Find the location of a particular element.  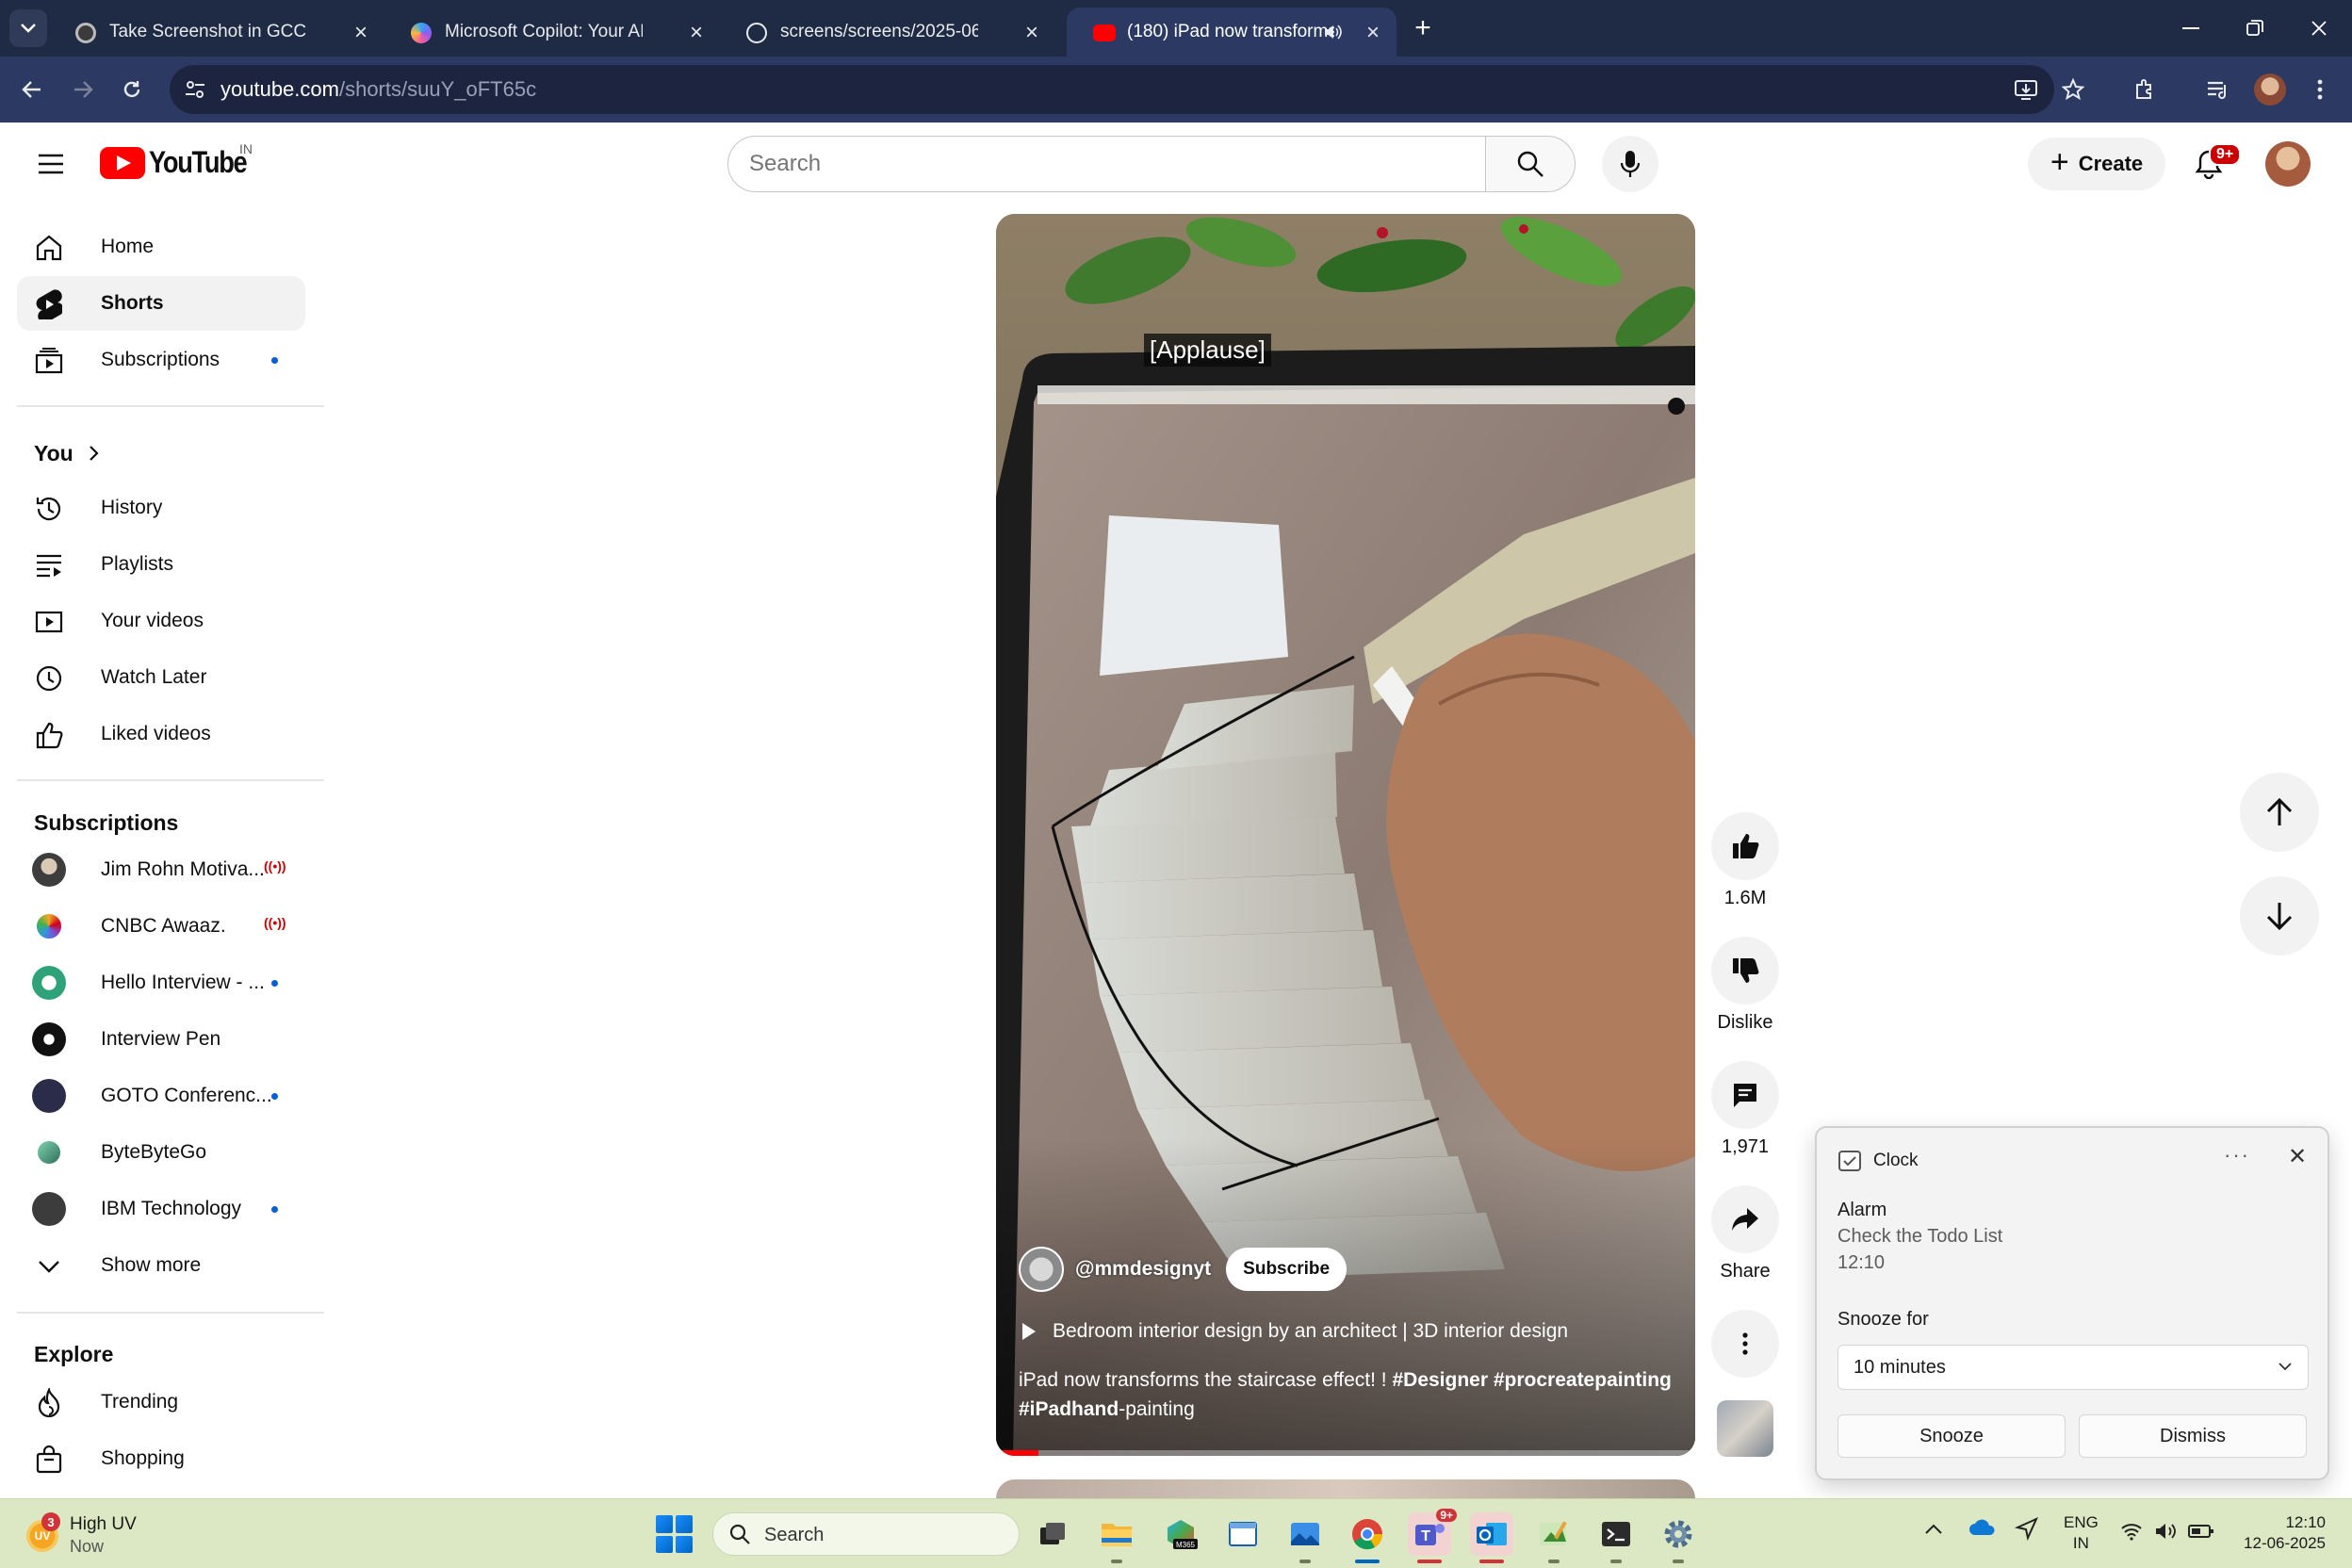

more-action is located at coordinates (1745, 1344).